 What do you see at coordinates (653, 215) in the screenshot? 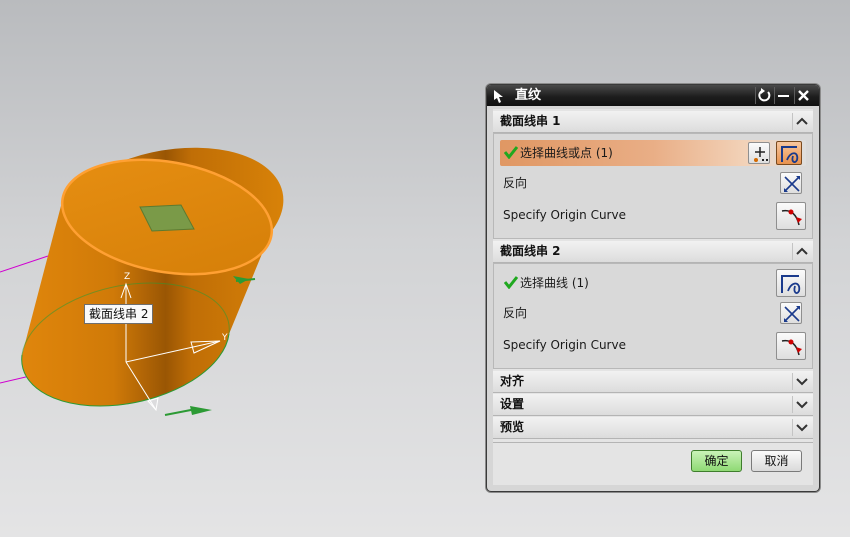
I see `origin-curve-row-1: Specify Origin Curve` at bounding box center [653, 215].